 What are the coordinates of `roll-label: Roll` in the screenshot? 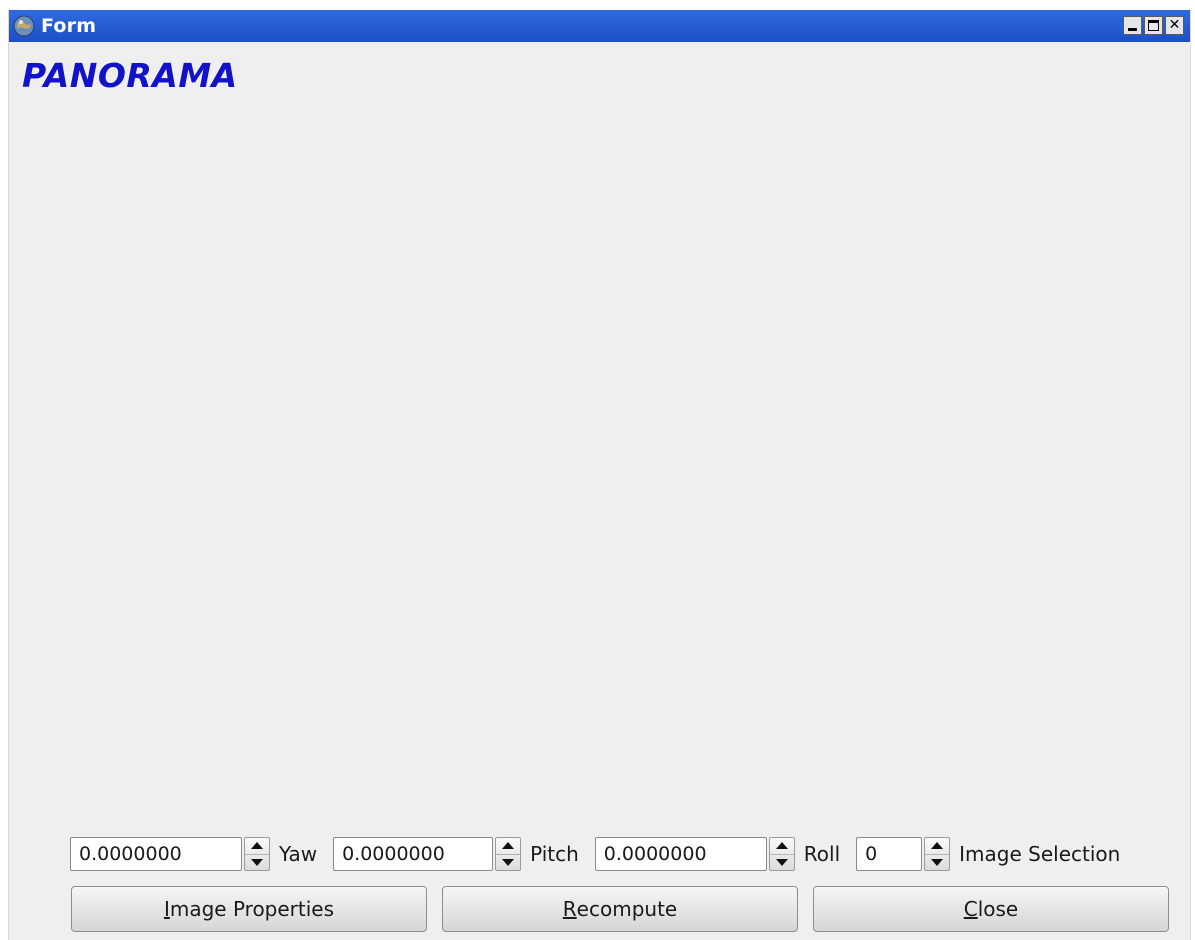 It's located at (822, 854).